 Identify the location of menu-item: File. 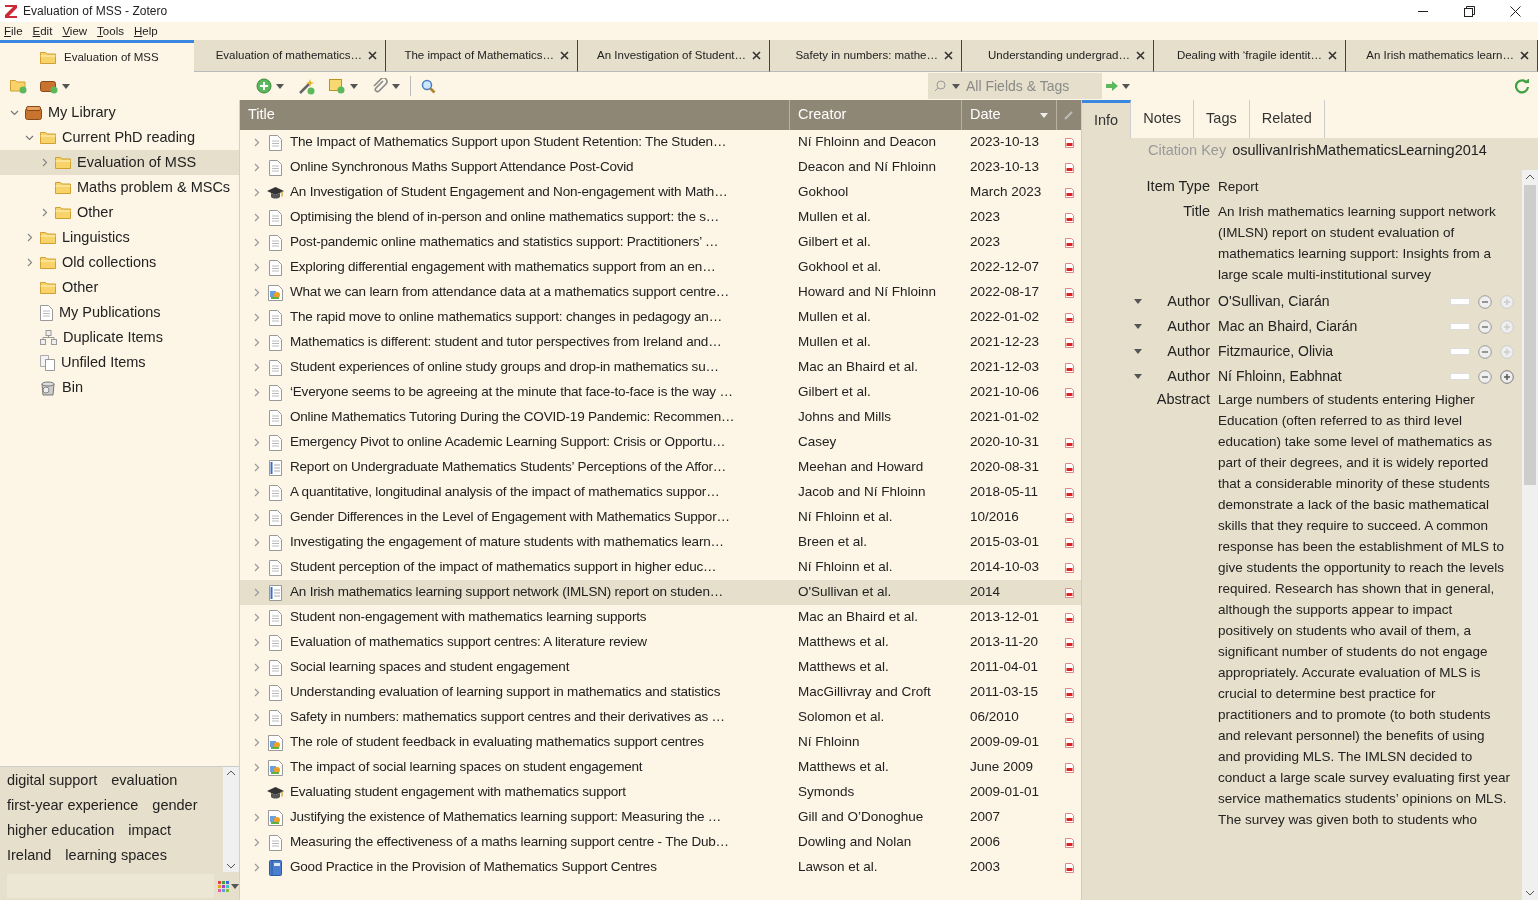
(13, 31).